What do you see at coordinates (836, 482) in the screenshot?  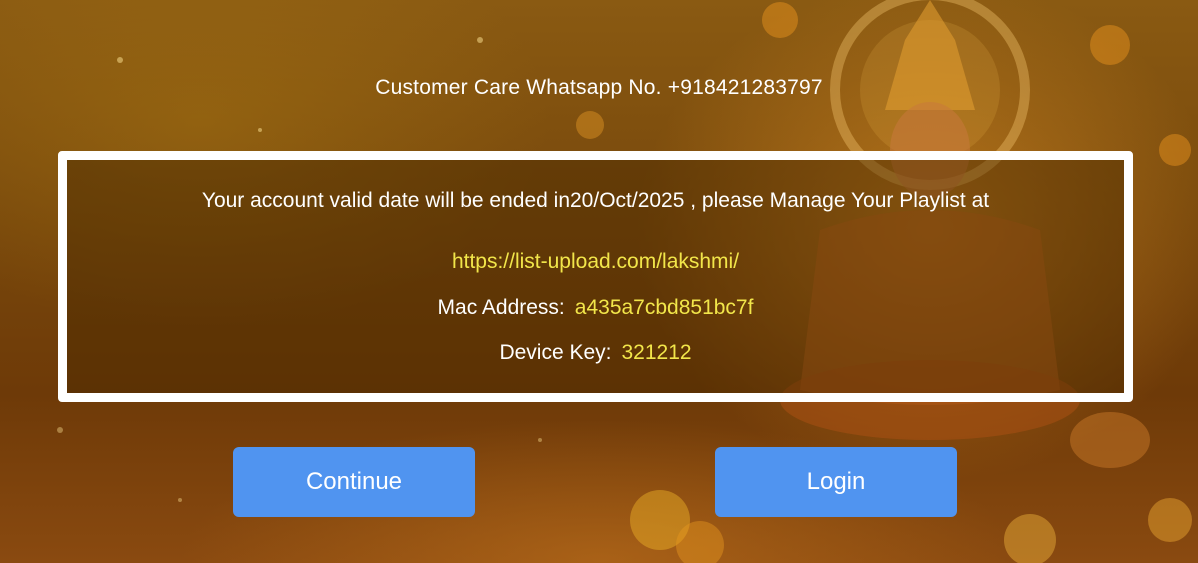 I see `login-button: Login` at bounding box center [836, 482].